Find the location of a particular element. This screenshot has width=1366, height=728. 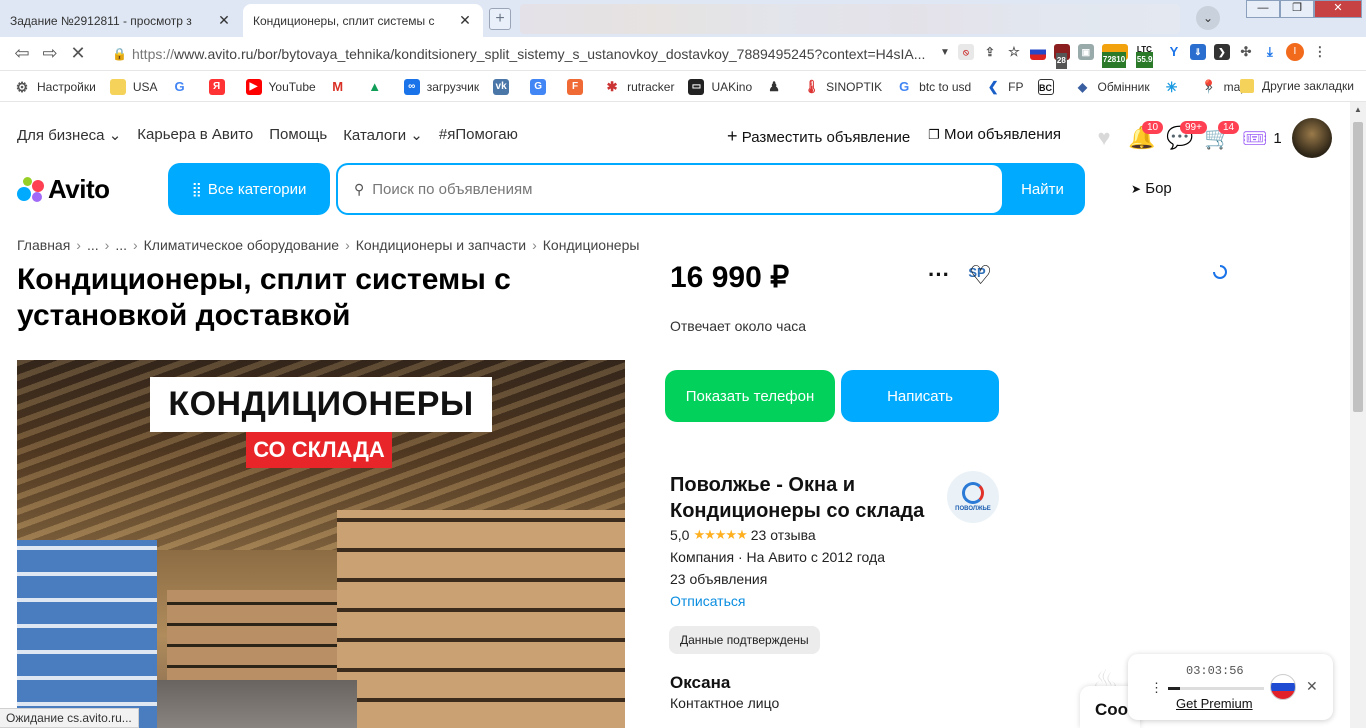

bonus-ticket-icon: 🎟 1 is located at coordinates (1262, 138).